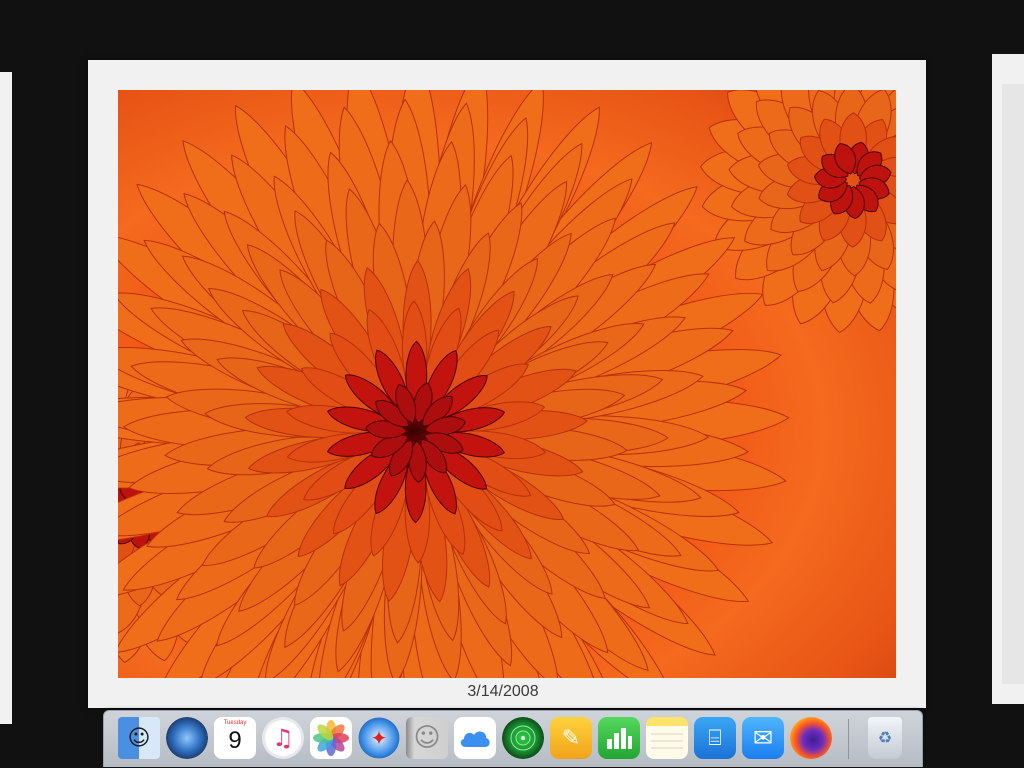  What do you see at coordinates (503, 691) in the screenshot?
I see `photo-date-caption: 3/14/2008` at bounding box center [503, 691].